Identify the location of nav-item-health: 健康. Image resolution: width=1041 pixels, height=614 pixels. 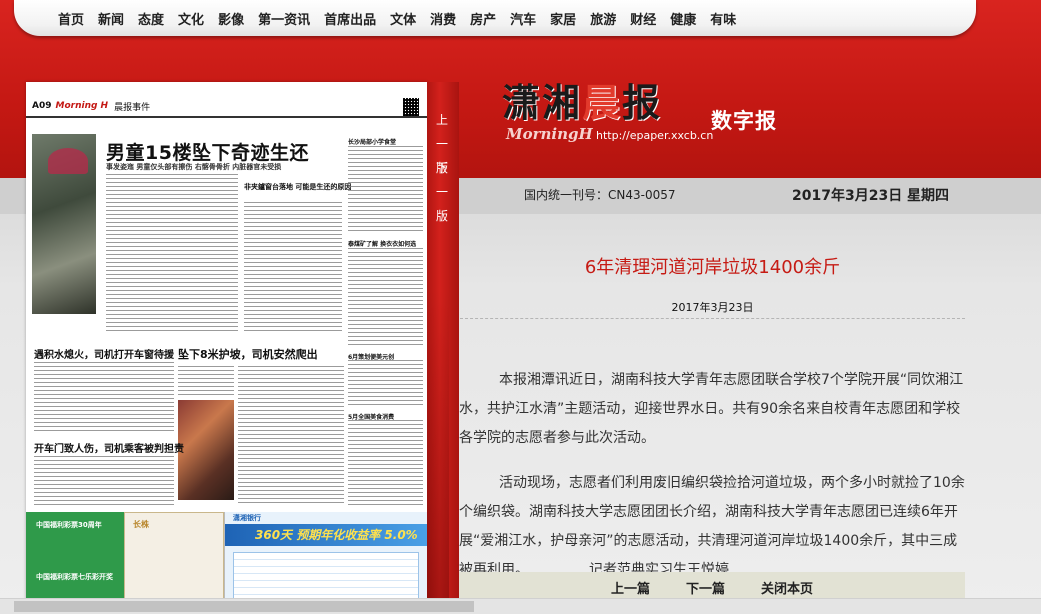
(683, 18).